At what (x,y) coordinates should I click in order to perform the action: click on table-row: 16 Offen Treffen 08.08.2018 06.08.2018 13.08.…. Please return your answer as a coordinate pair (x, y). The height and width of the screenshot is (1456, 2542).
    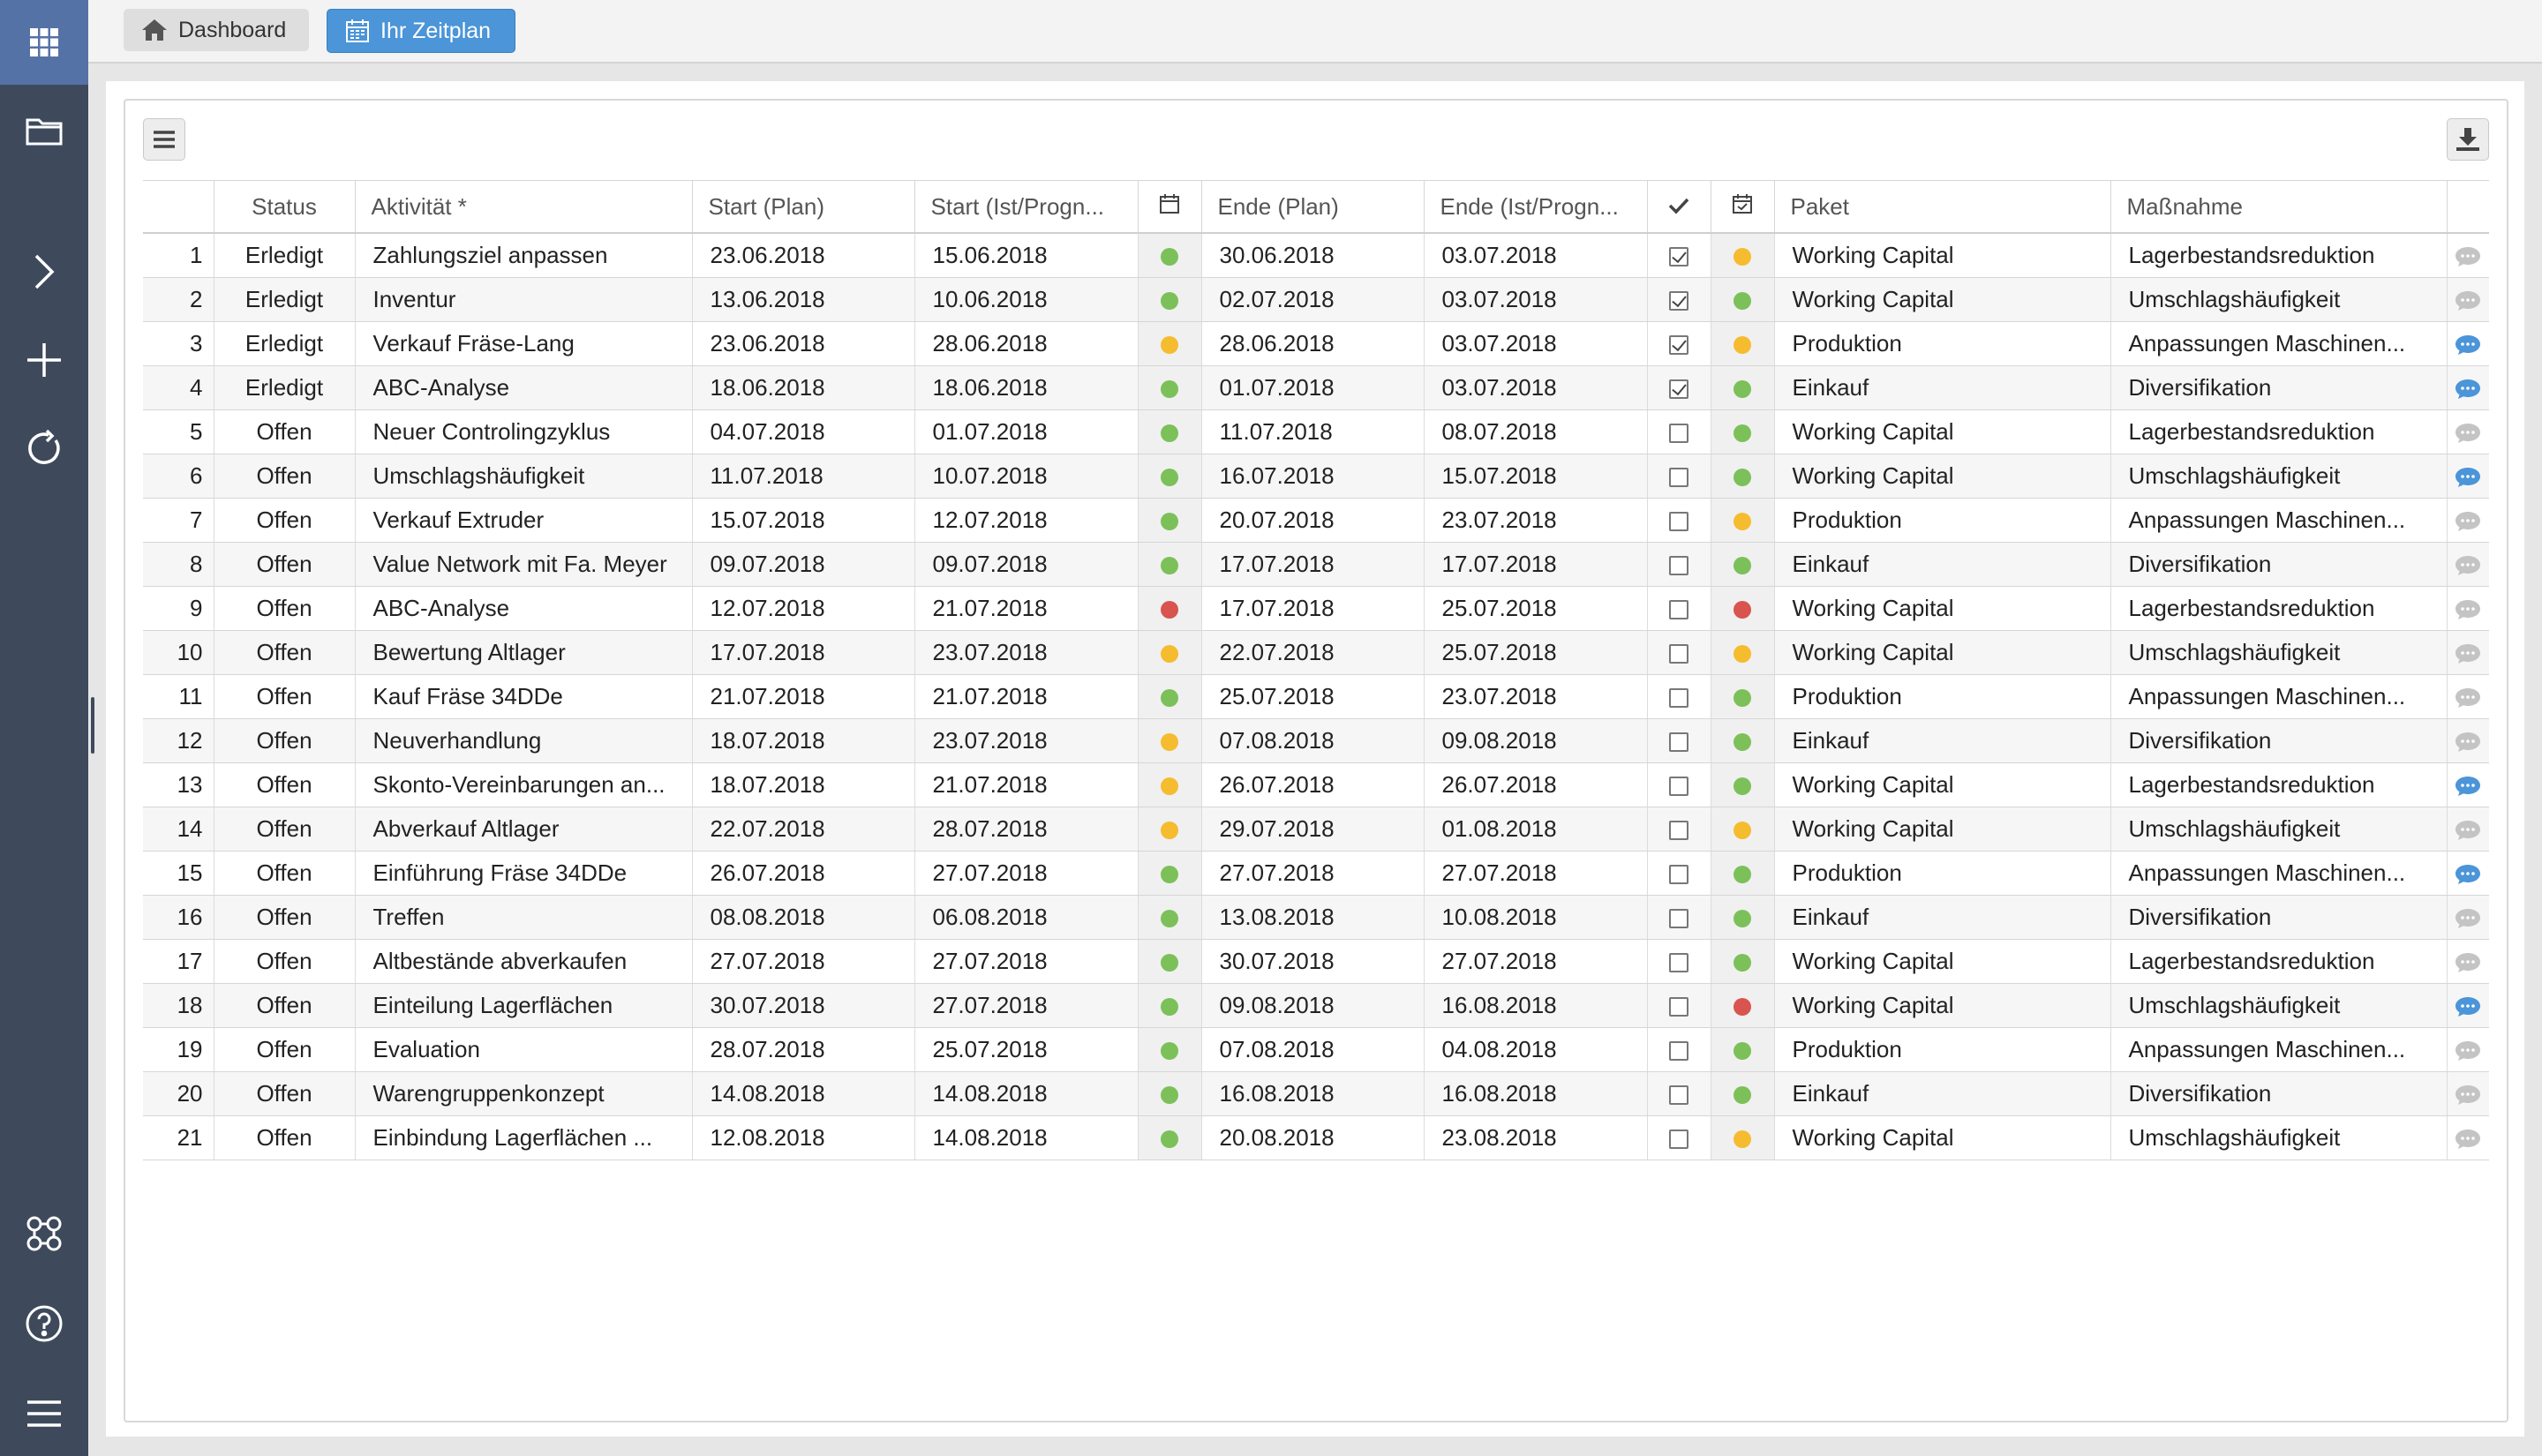
    Looking at the image, I should click on (1316, 917).